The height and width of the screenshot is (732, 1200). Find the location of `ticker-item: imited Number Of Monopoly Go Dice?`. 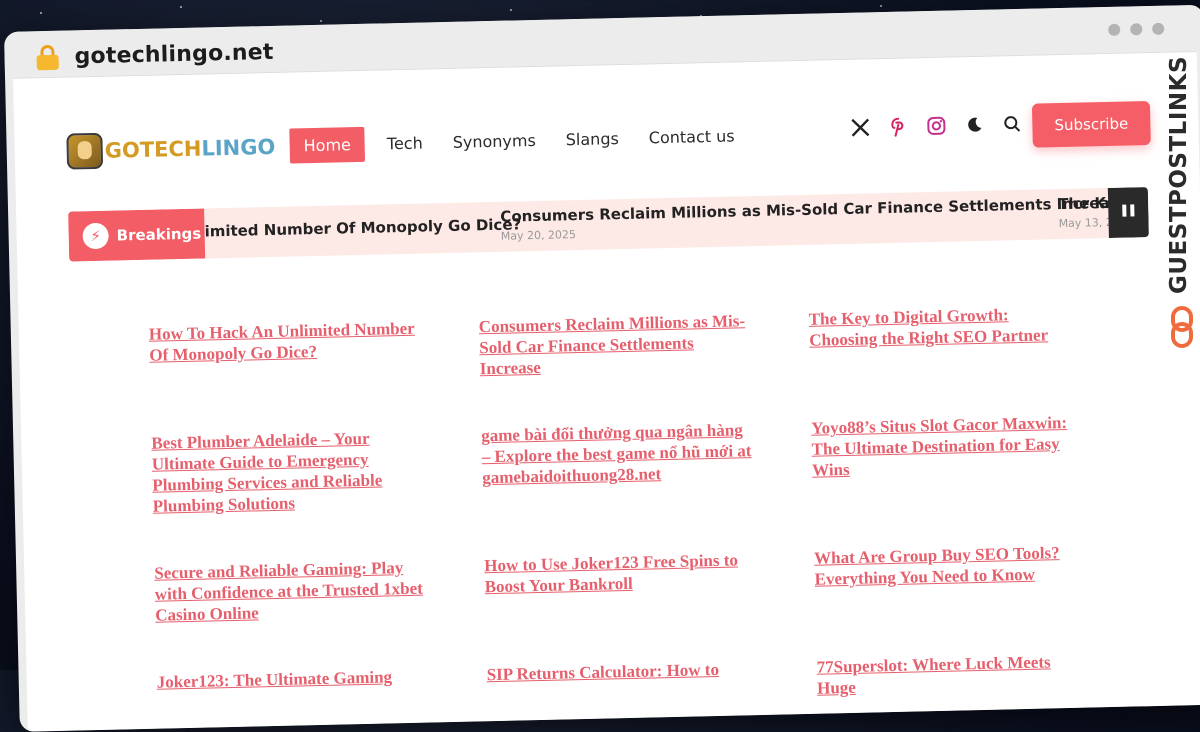

ticker-item: imited Number Of Monopoly Go Dice? is located at coordinates (362, 227).